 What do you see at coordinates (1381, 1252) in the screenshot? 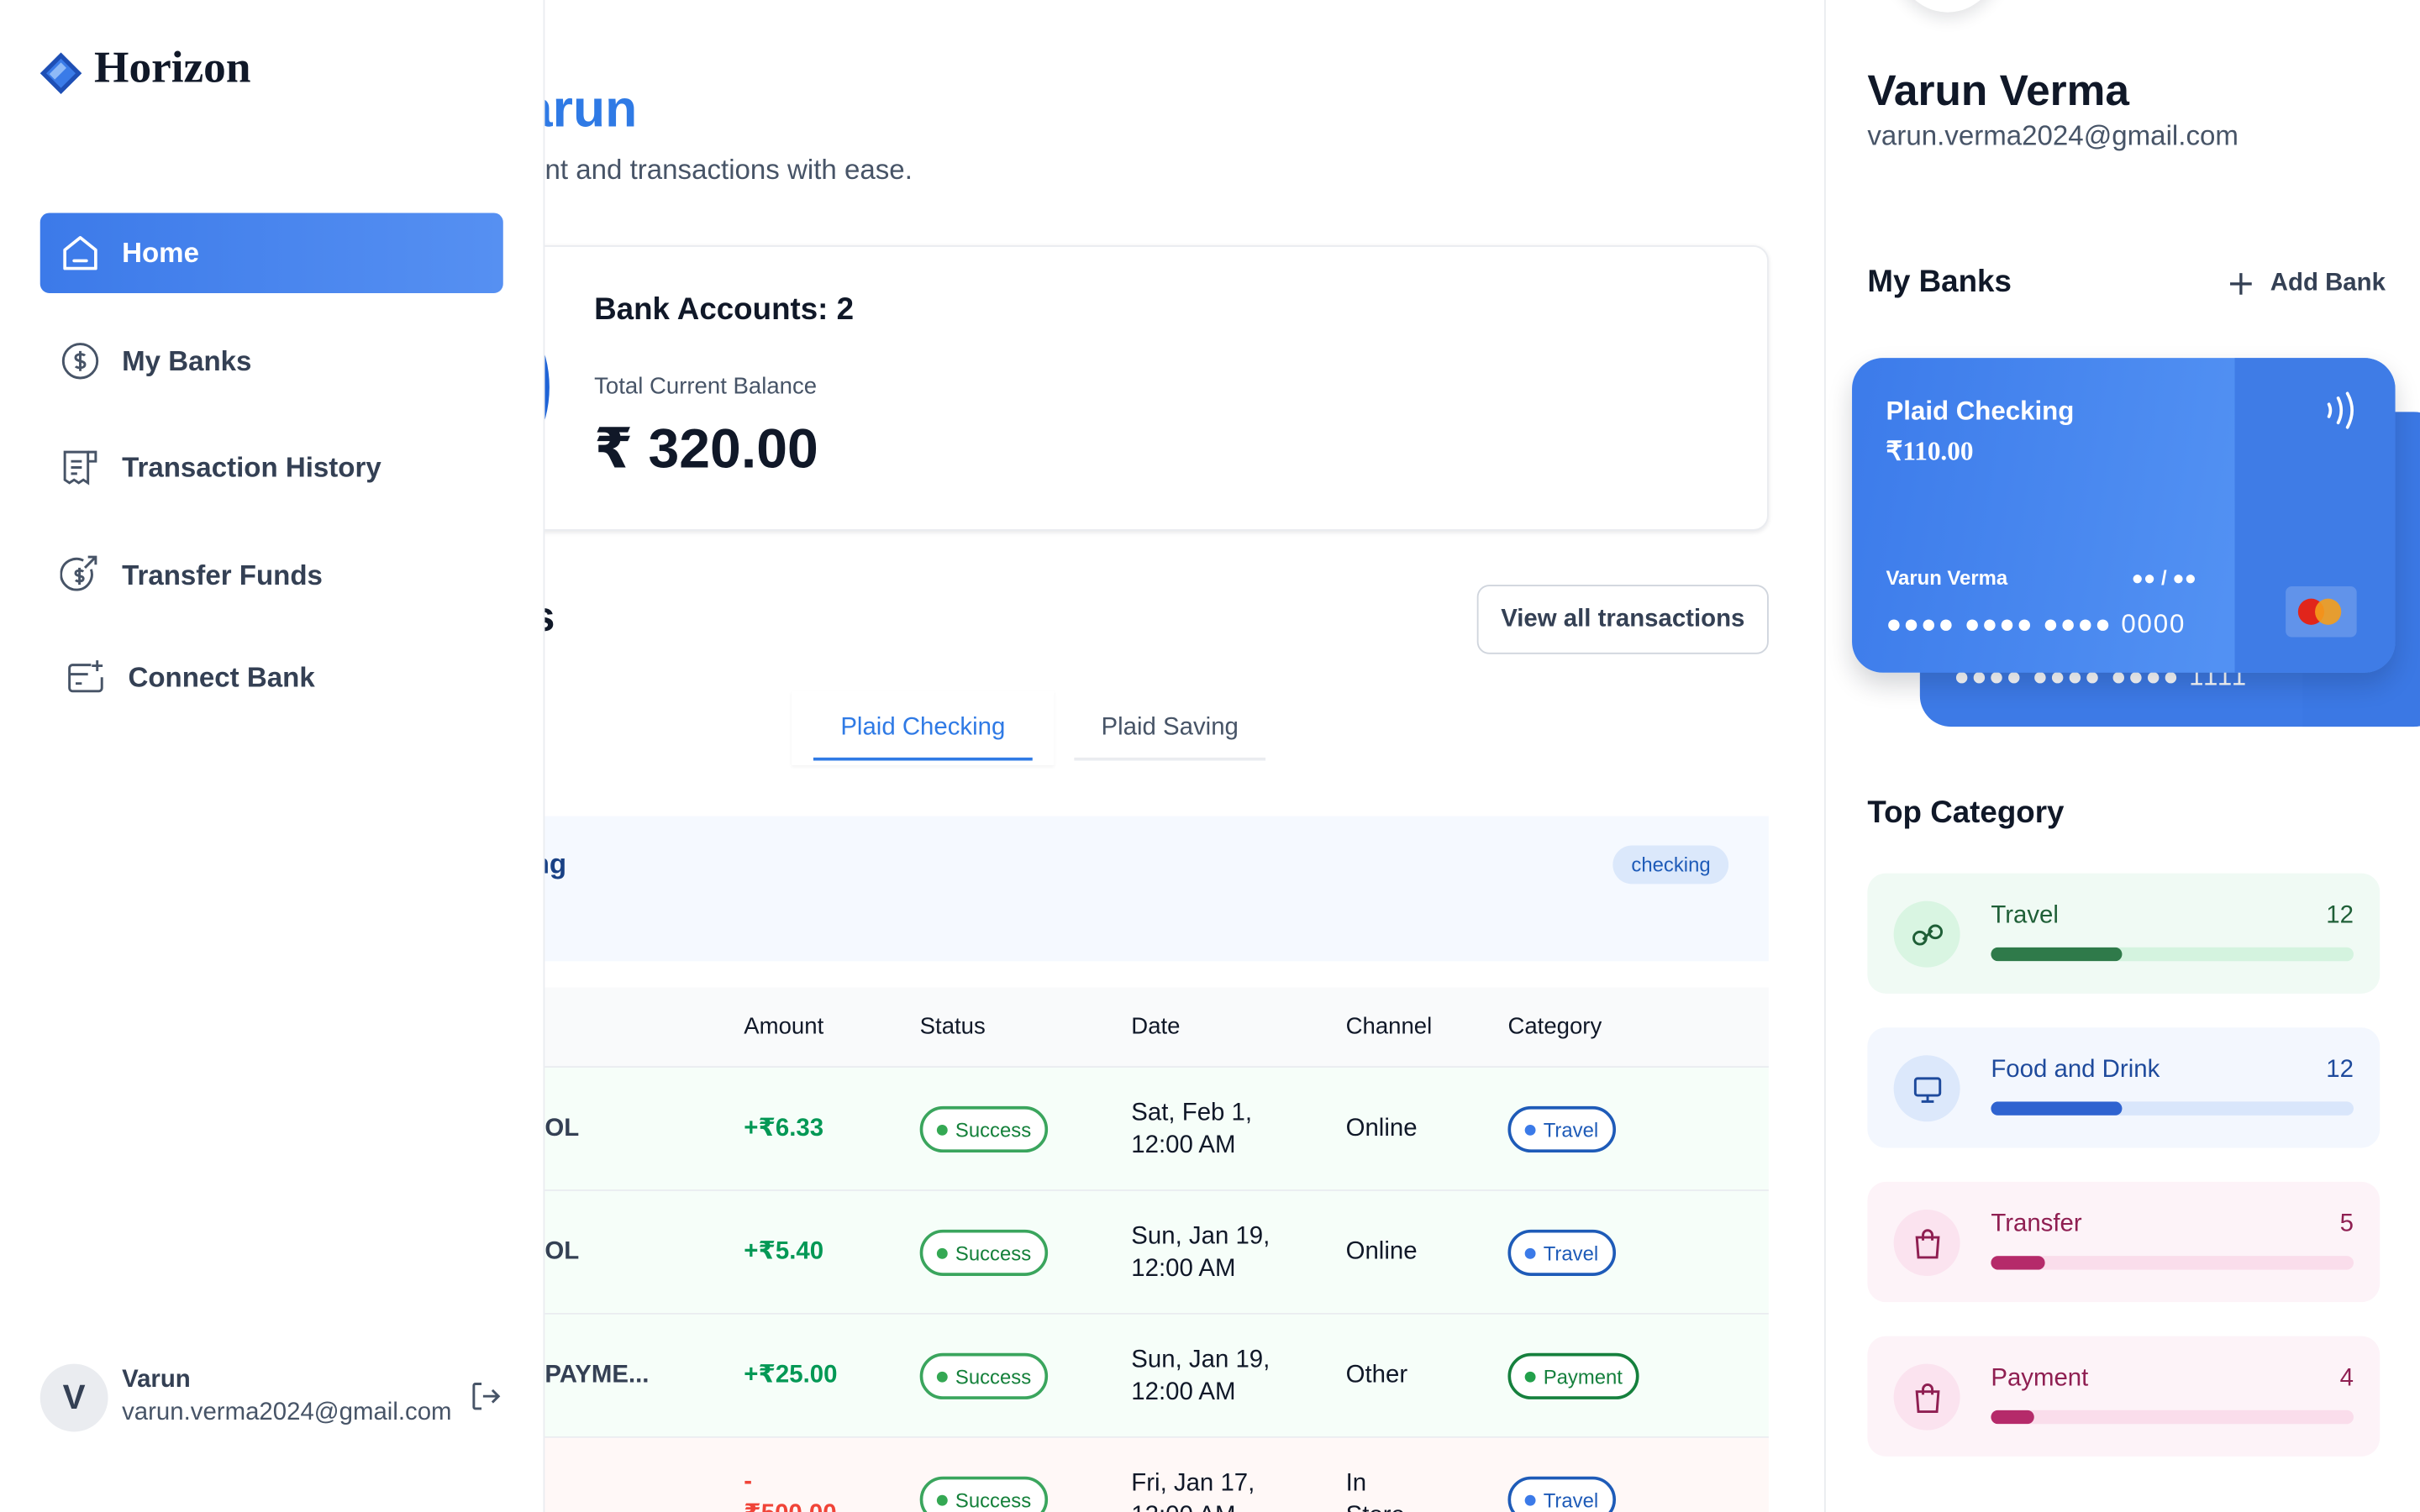
I see `transaction-channel: Online` at bounding box center [1381, 1252].